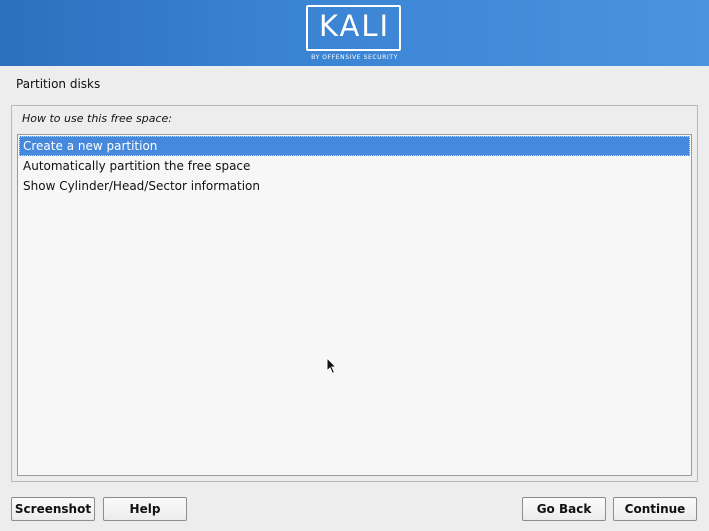 Image resolution: width=709 pixels, height=531 pixels. What do you see at coordinates (655, 509) in the screenshot?
I see `continue-button: Continue` at bounding box center [655, 509].